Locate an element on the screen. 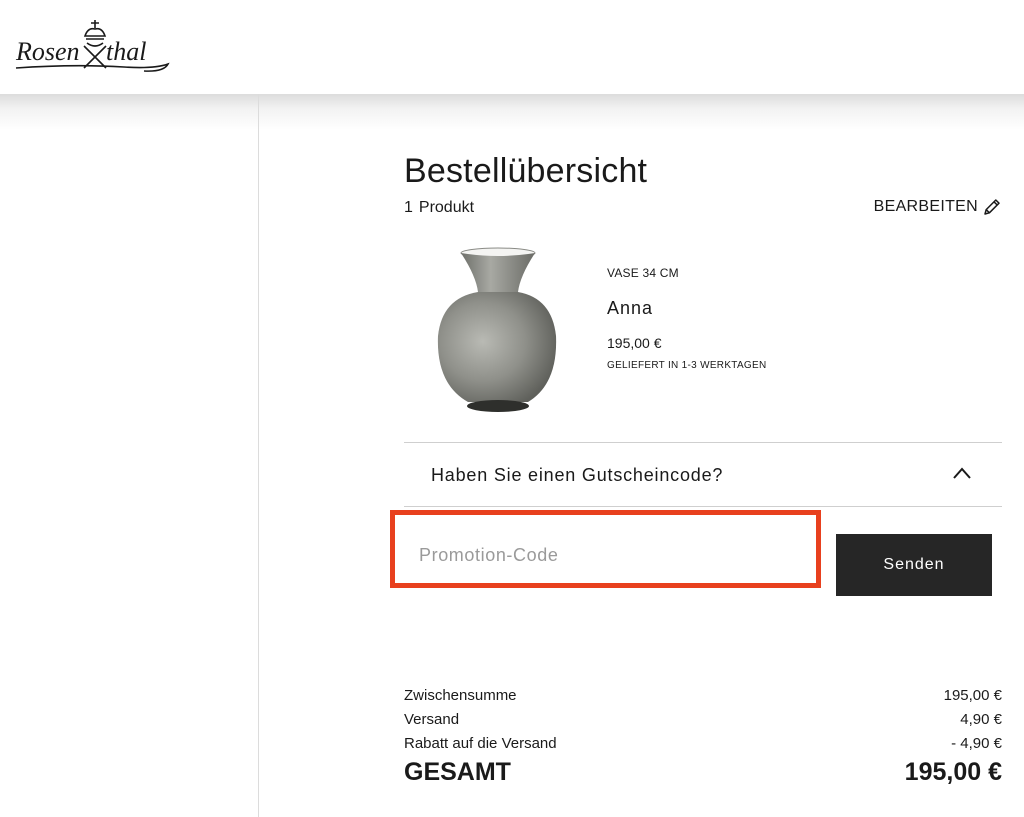 The image size is (1024, 817). rosenthal-logo: Rosen thal is located at coordinates (92, 46).